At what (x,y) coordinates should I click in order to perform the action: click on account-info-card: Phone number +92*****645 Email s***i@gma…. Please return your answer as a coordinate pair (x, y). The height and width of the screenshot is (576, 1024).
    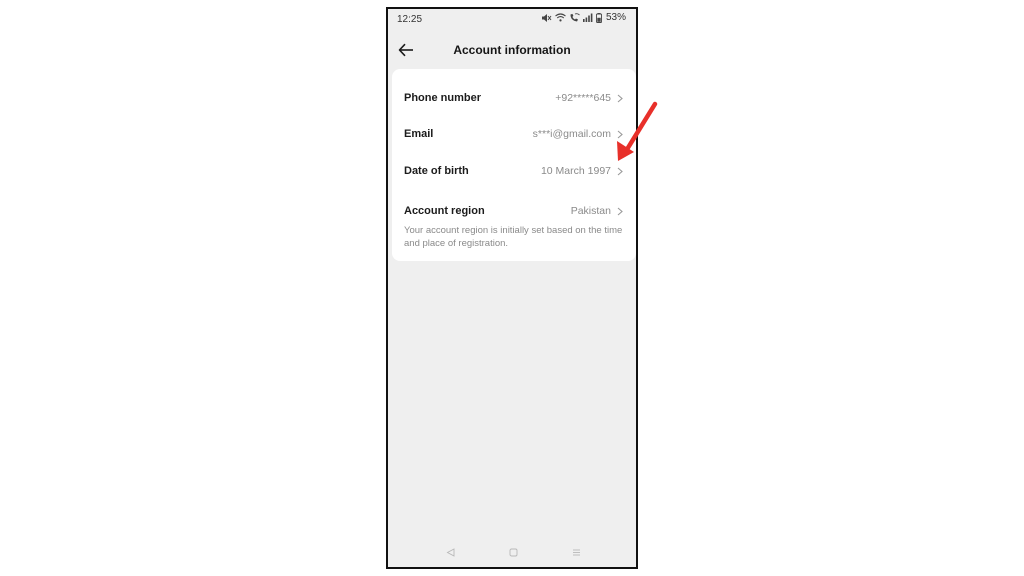
    Looking at the image, I should click on (514, 165).